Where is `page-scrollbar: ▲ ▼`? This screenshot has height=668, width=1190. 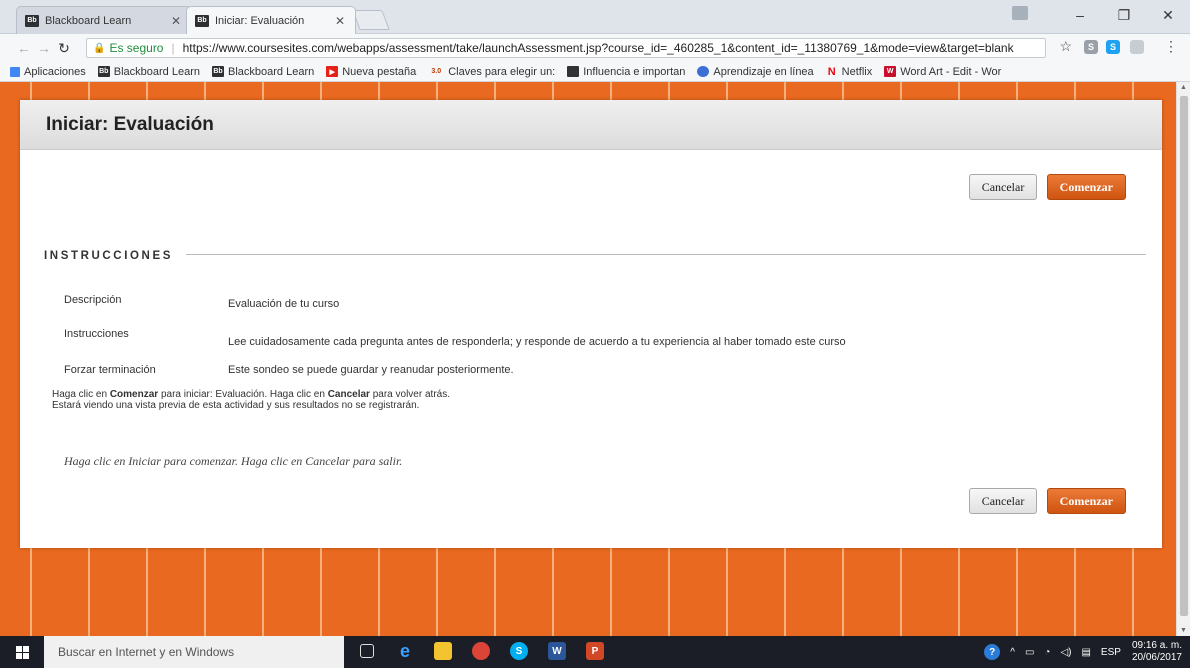 page-scrollbar: ▲ ▼ is located at coordinates (1183, 359).